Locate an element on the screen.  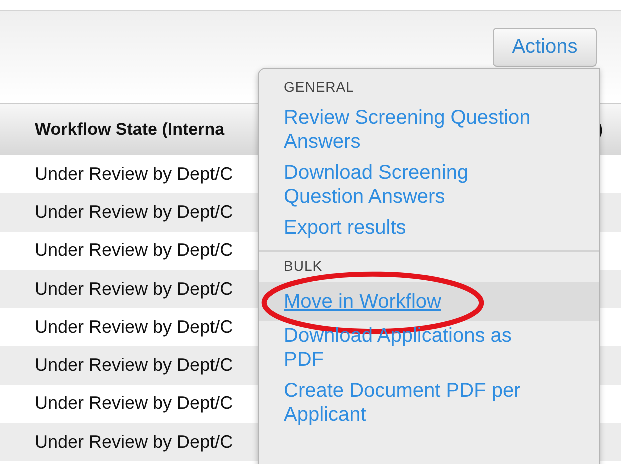
section-heading: BULK is located at coordinates (303, 266).